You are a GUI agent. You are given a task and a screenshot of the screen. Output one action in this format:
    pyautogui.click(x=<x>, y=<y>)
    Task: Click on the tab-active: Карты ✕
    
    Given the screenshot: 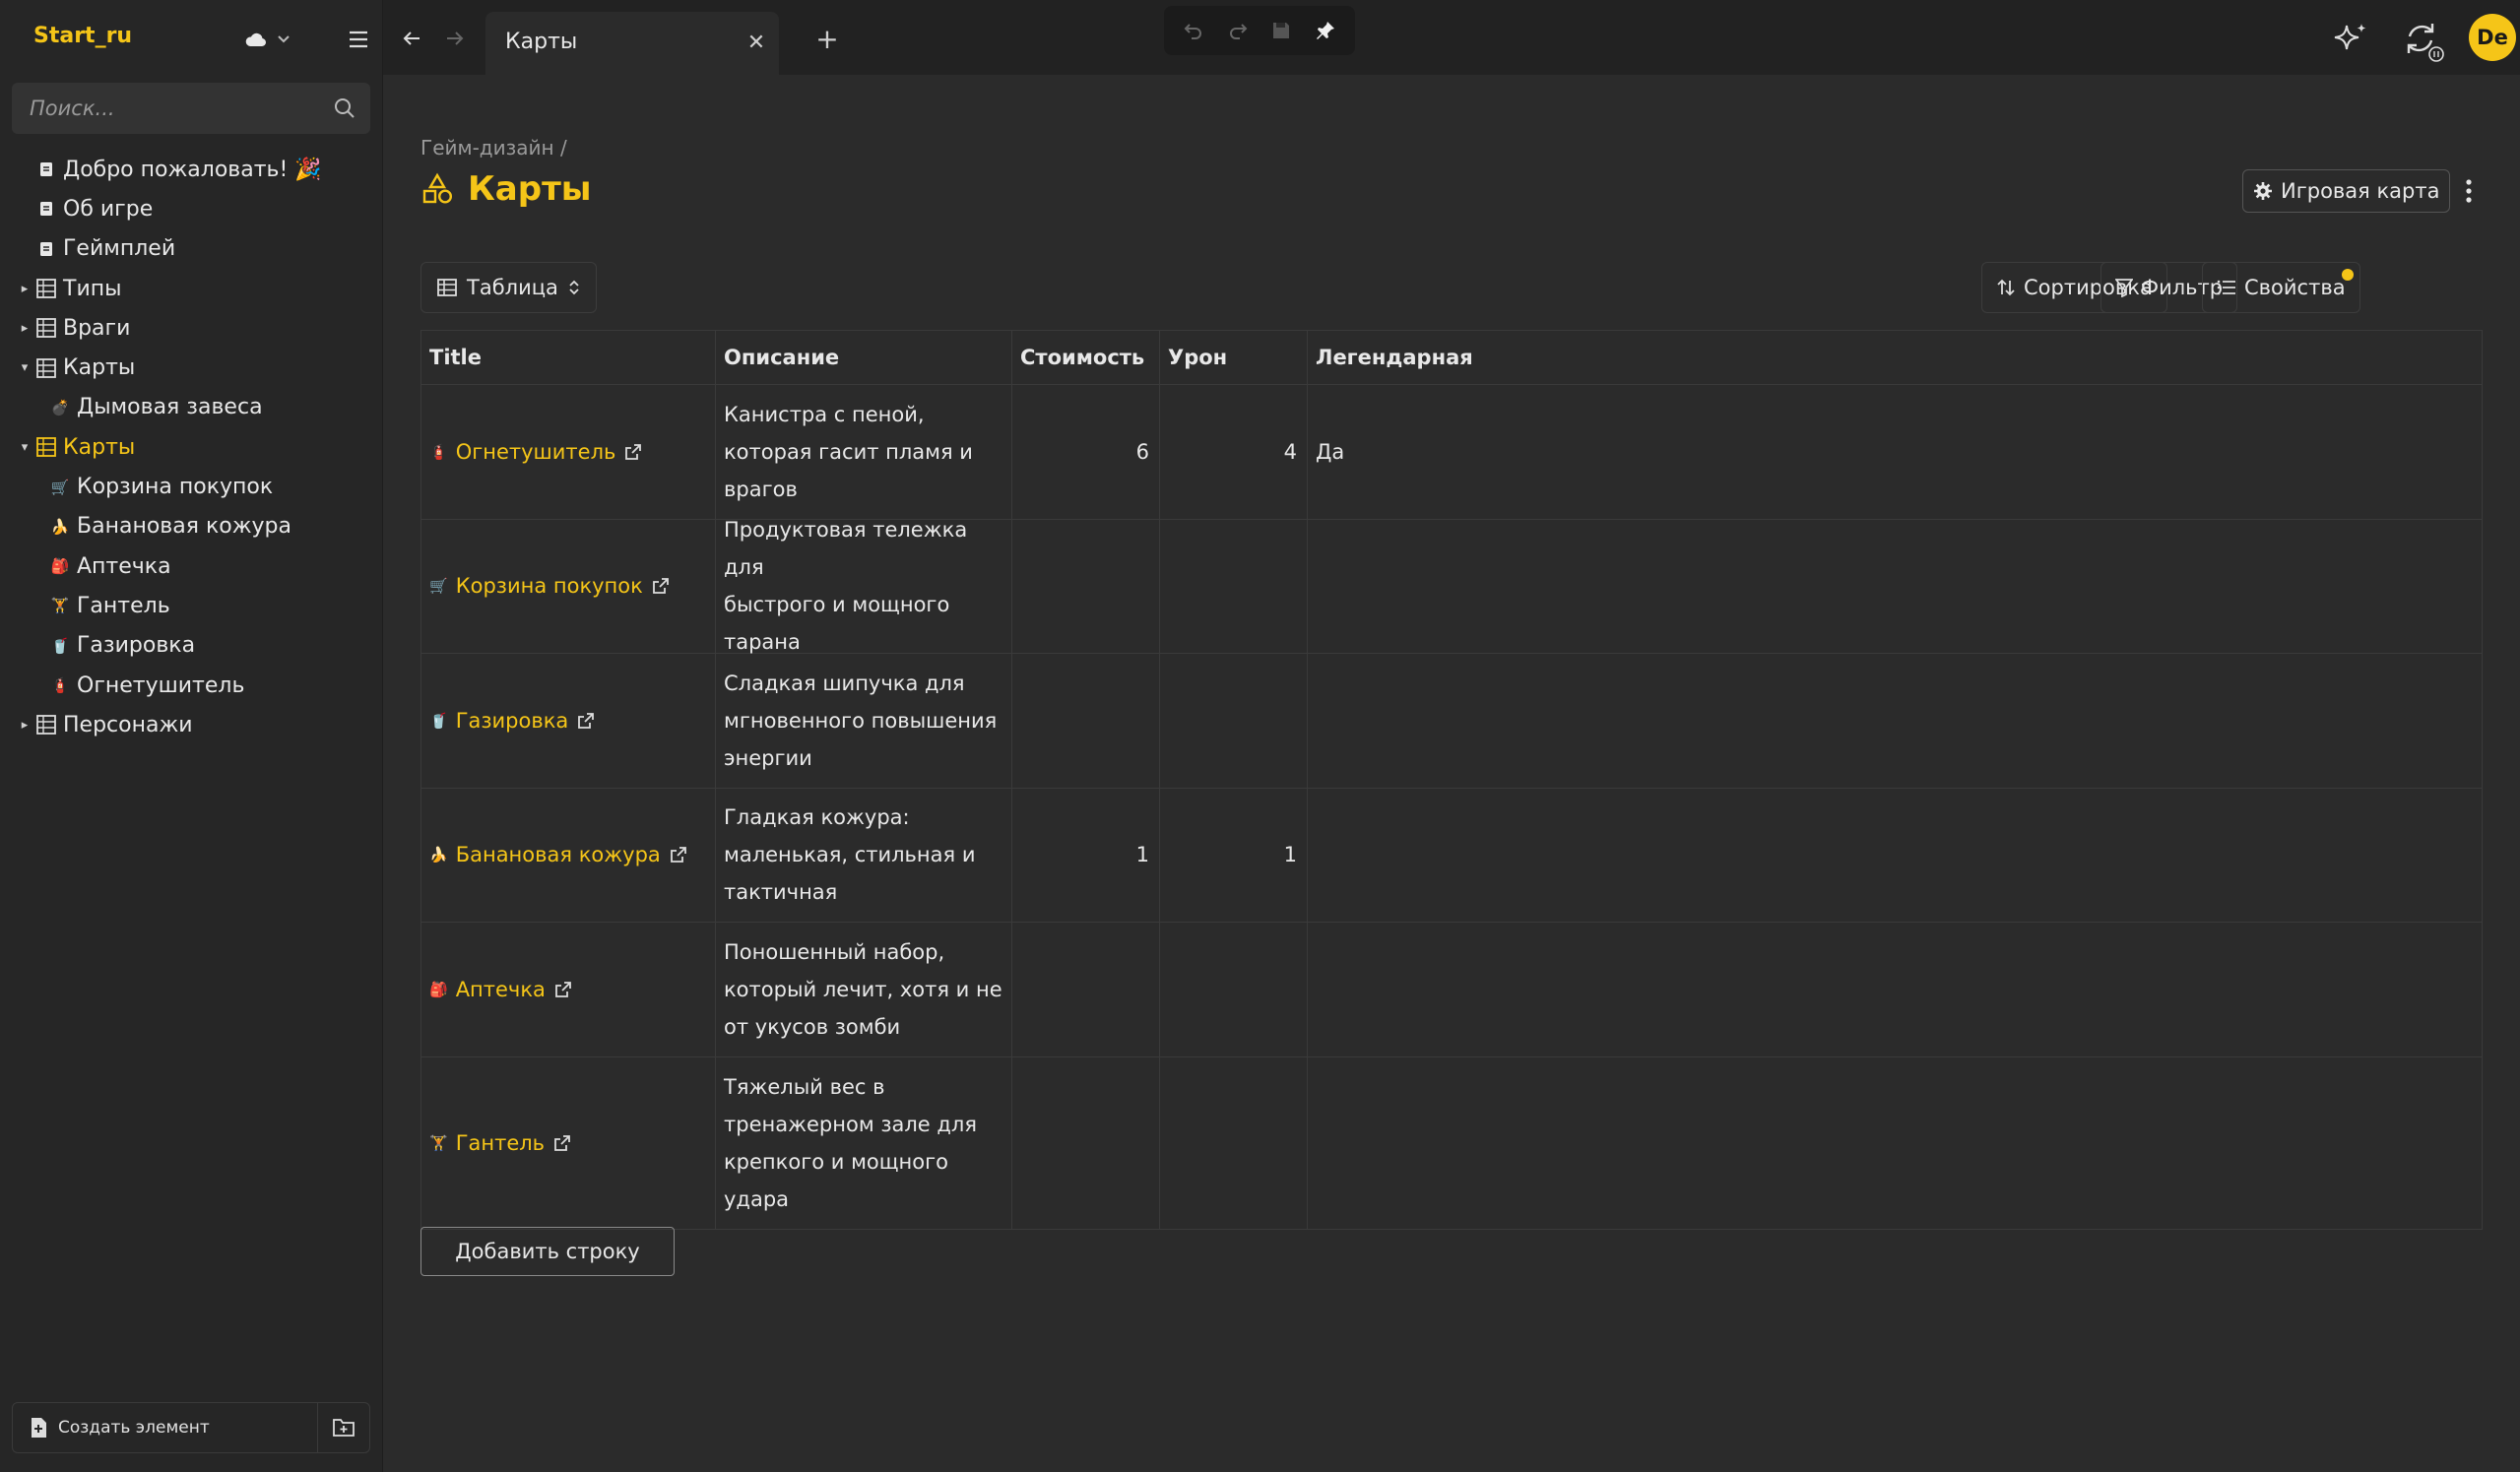 What is the action you would take?
    pyautogui.click(x=632, y=43)
    